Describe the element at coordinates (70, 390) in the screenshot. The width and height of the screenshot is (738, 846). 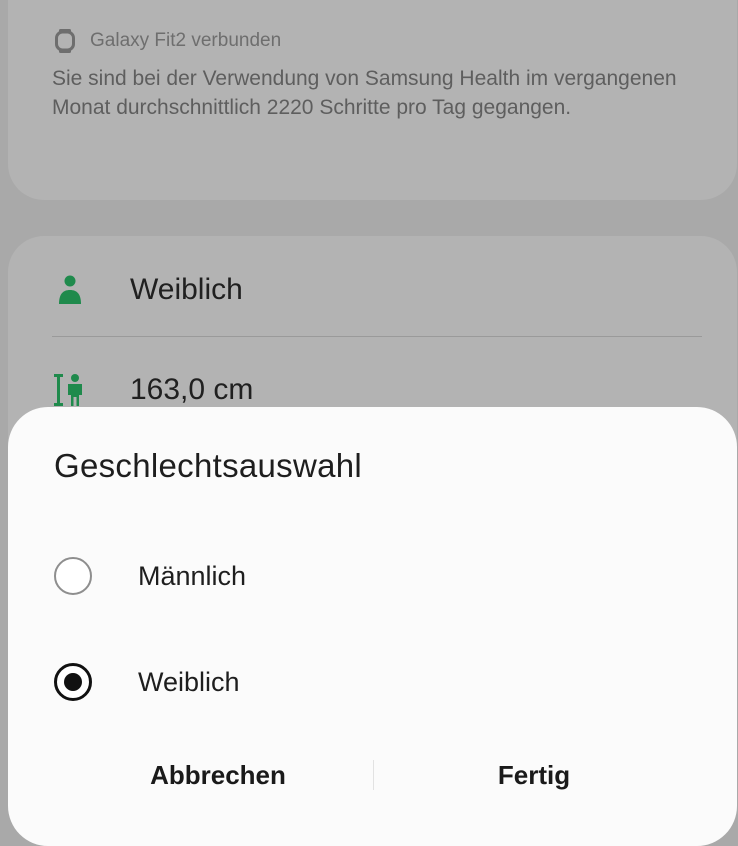
I see `height-icon` at that location.